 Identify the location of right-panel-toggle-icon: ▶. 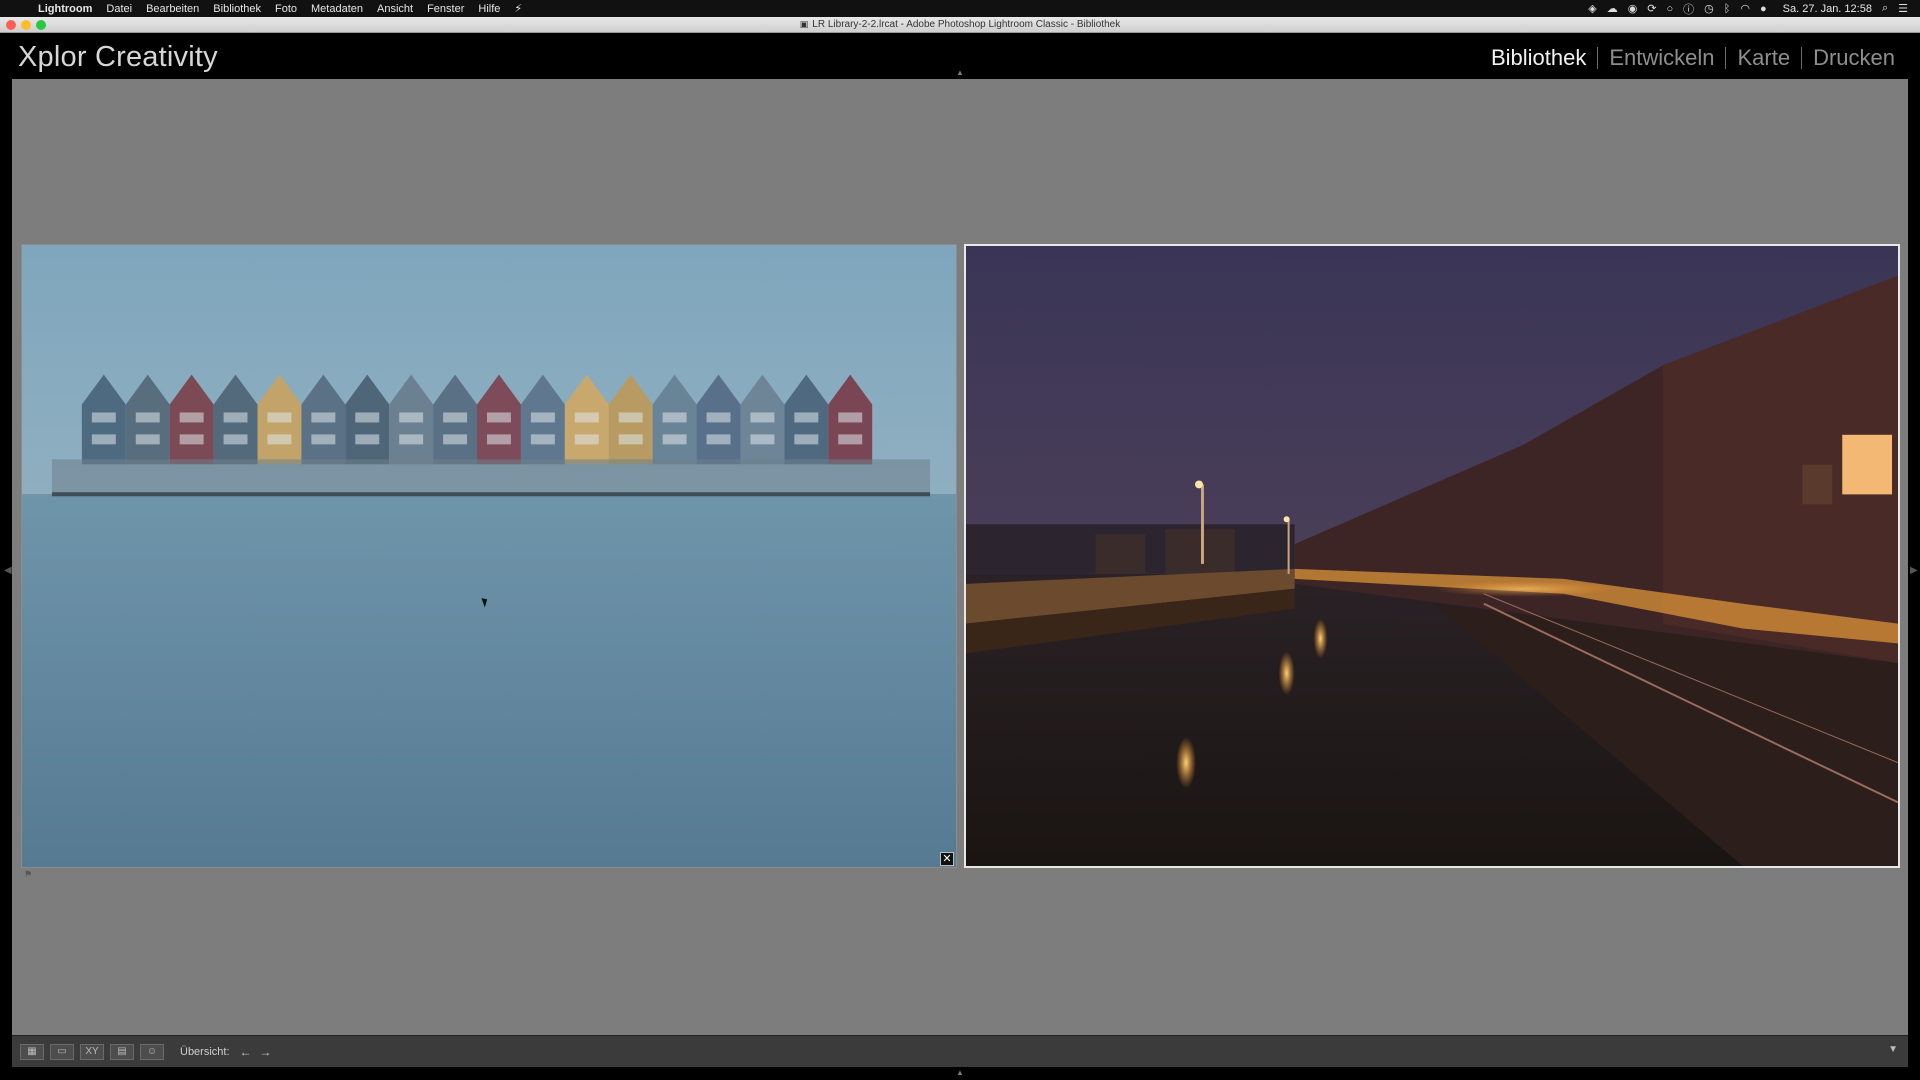
(1914, 570).